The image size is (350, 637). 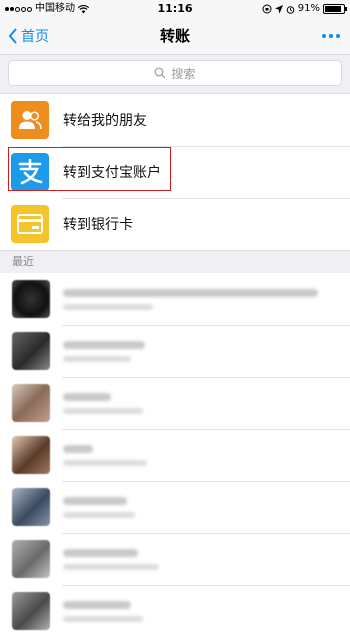 I want to click on highlight-frame, so click(x=89, y=169).